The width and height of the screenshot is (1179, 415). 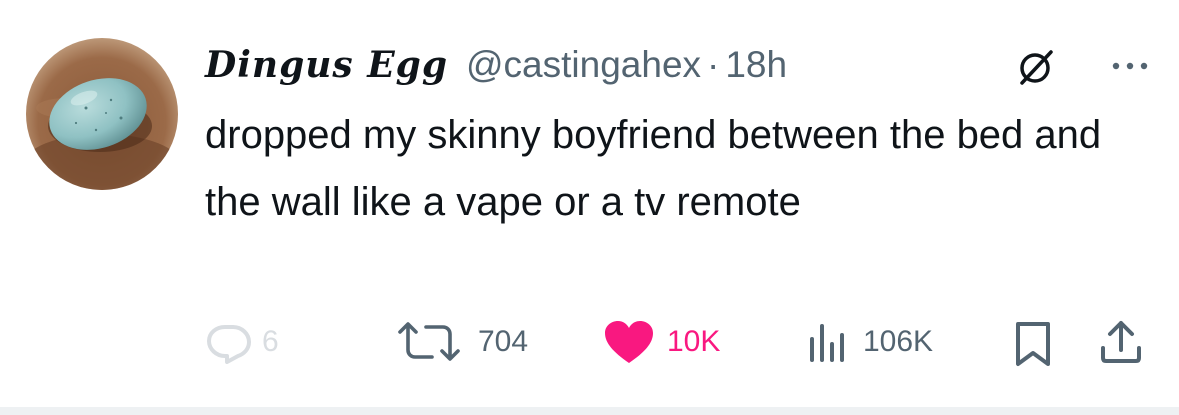 I want to click on views-button: 106K, so click(x=870, y=342).